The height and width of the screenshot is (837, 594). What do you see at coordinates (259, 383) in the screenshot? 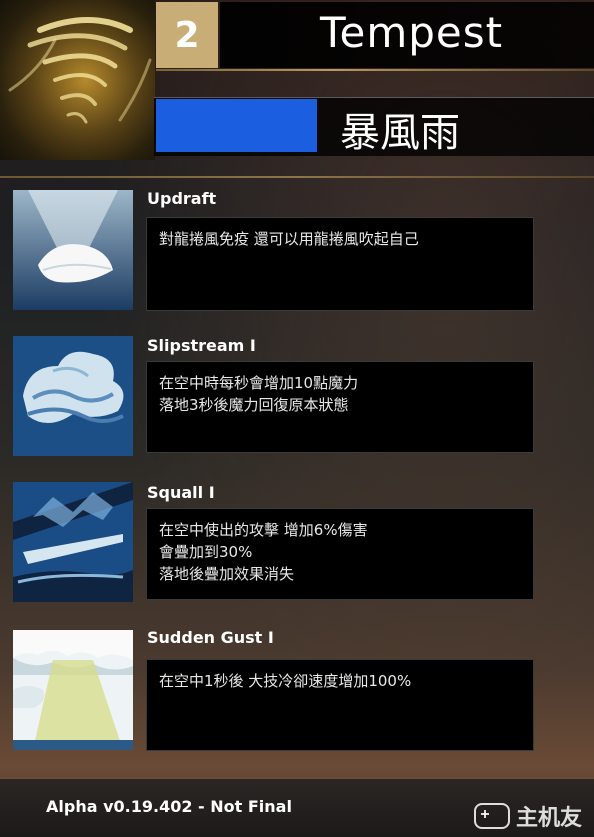
I see `description-line: 在空中時每秒會增加10點魔力` at bounding box center [259, 383].